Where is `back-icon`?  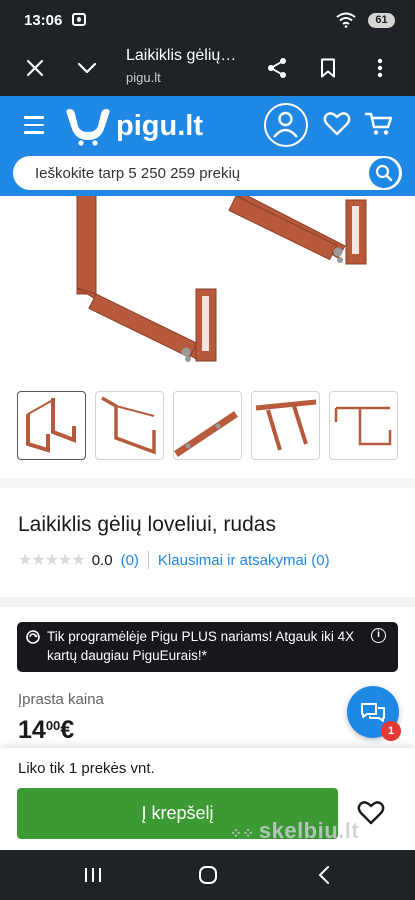 back-icon is located at coordinates (323, 875).